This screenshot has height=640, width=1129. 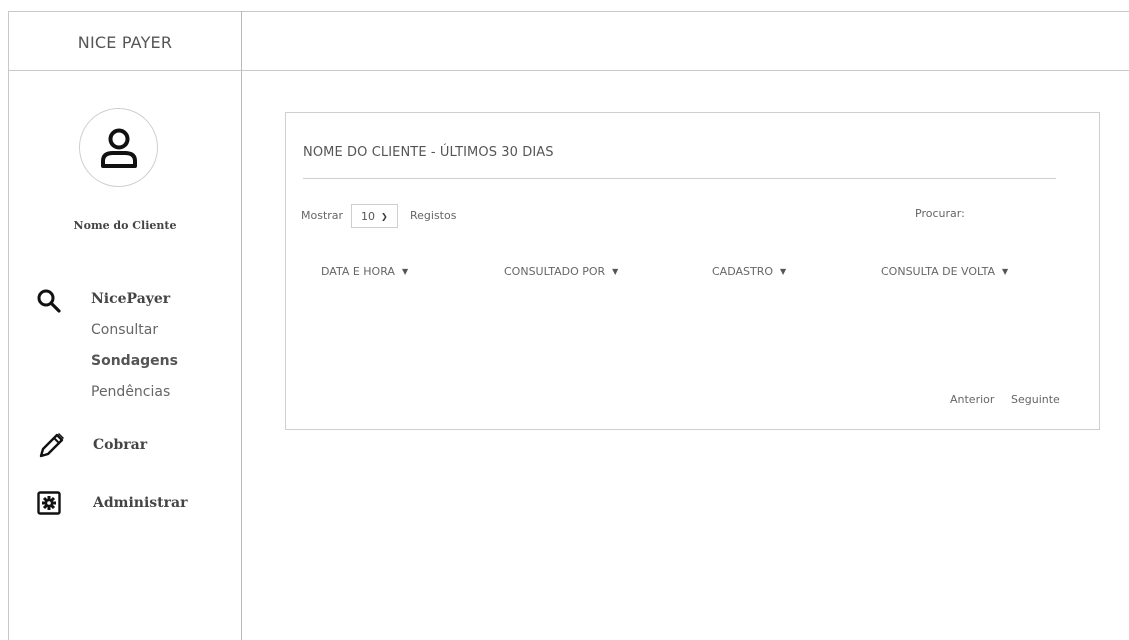 I want to click on nav-cobrar-title: Cobrar, so click(x=120, y=445).